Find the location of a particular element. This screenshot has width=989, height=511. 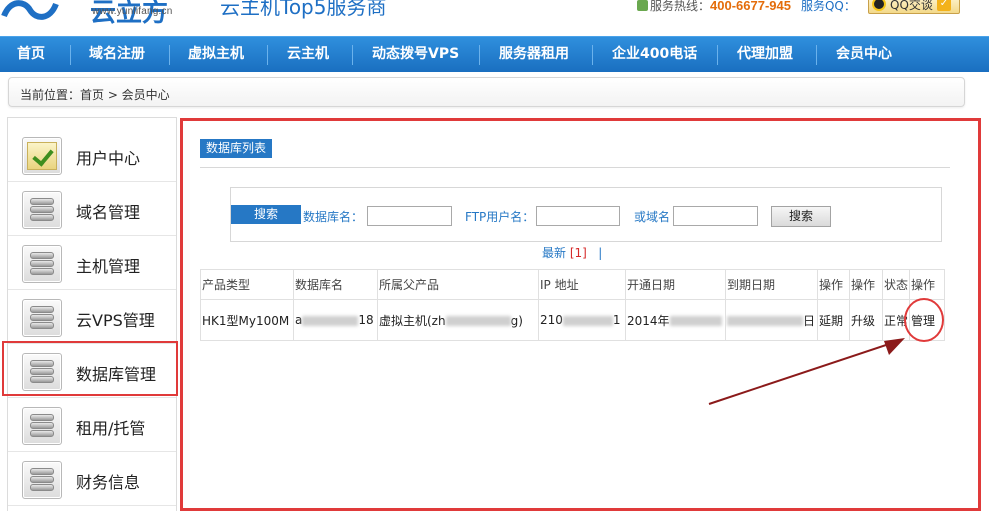

highlight-circle-manage is located at coordinates (924, 320).